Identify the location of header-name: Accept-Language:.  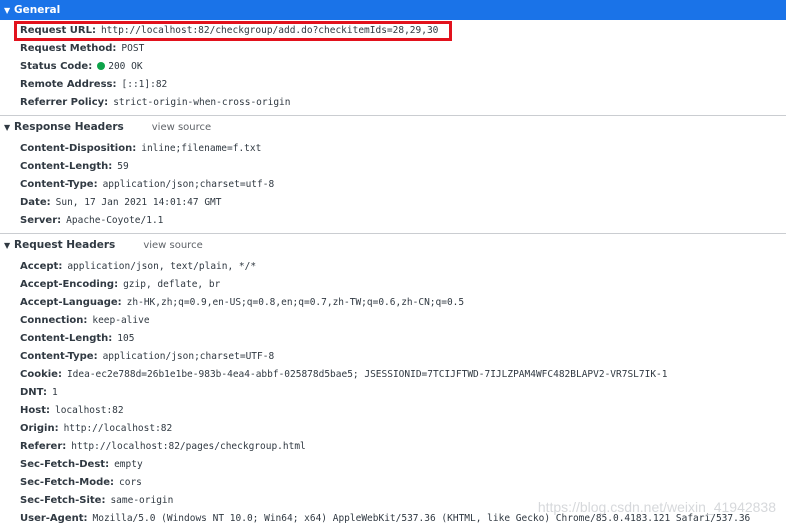
(71, 302).